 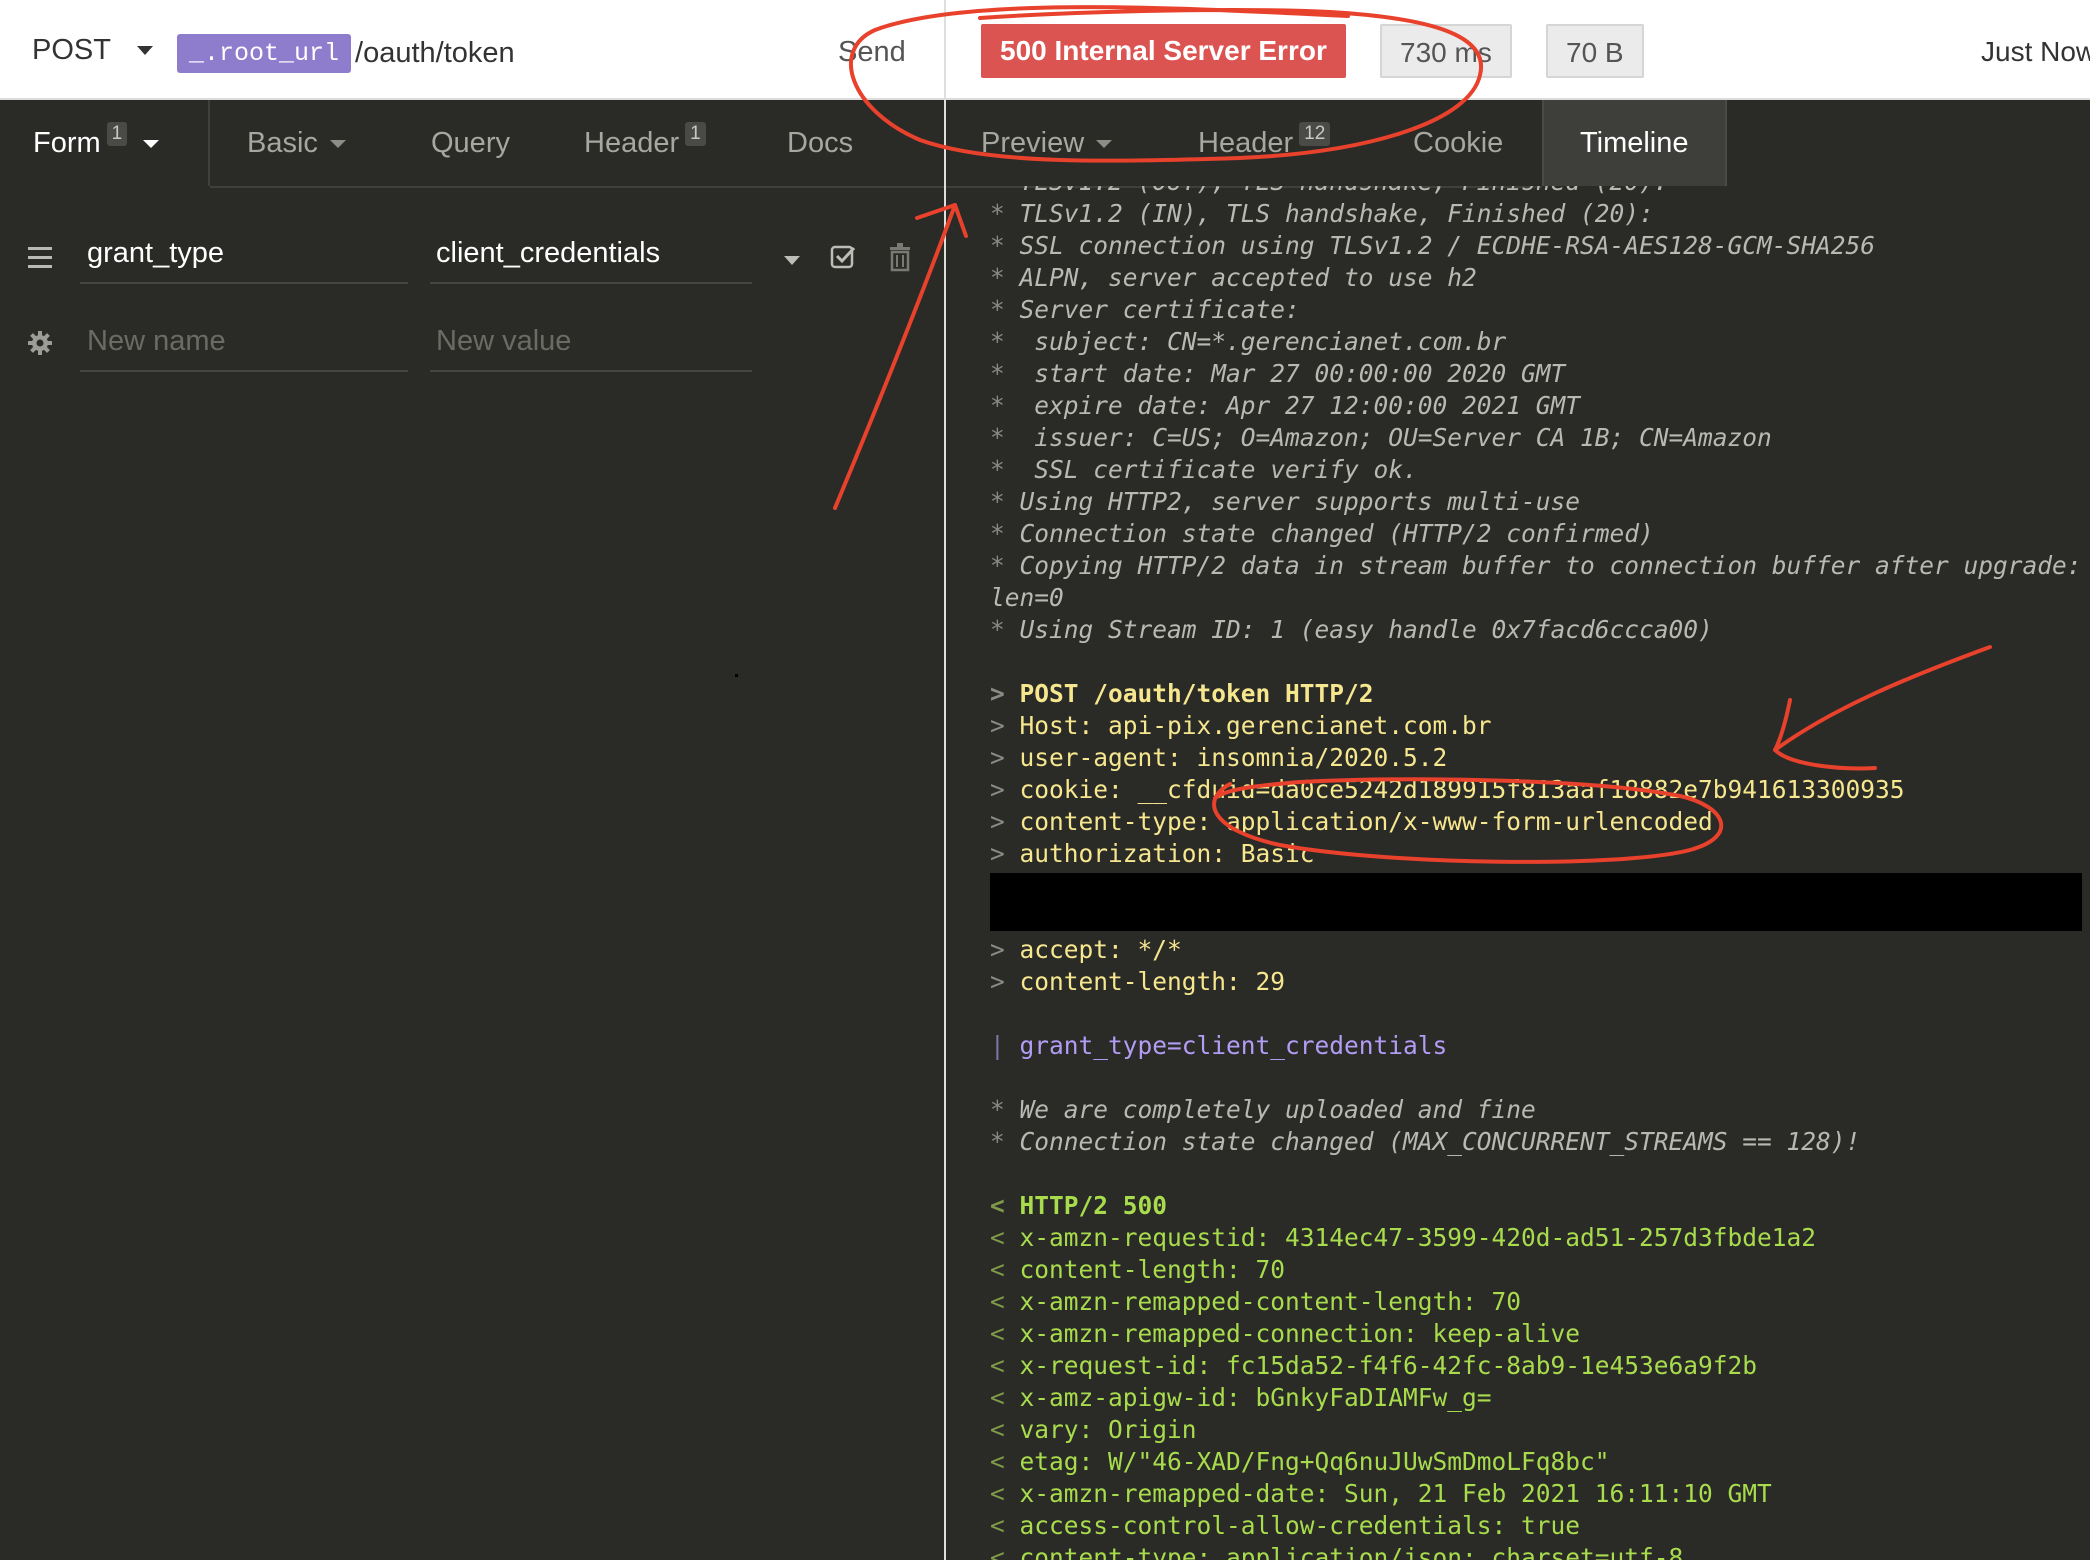 I want to click on tab-timeline: Timeline, so click(x=1634, y=143).